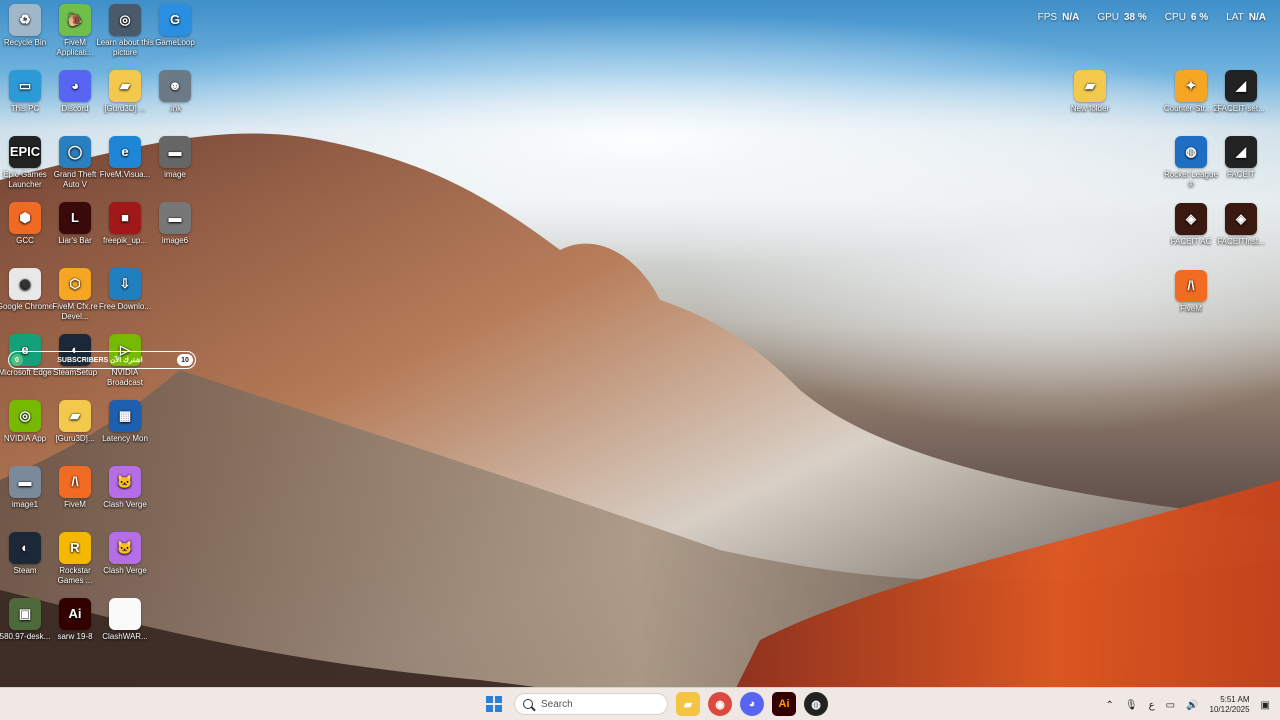  What do you see at coordinates (125, 284) in the screenshot?
I see `download-icon: ⇩` at bounding box center [125, 284].